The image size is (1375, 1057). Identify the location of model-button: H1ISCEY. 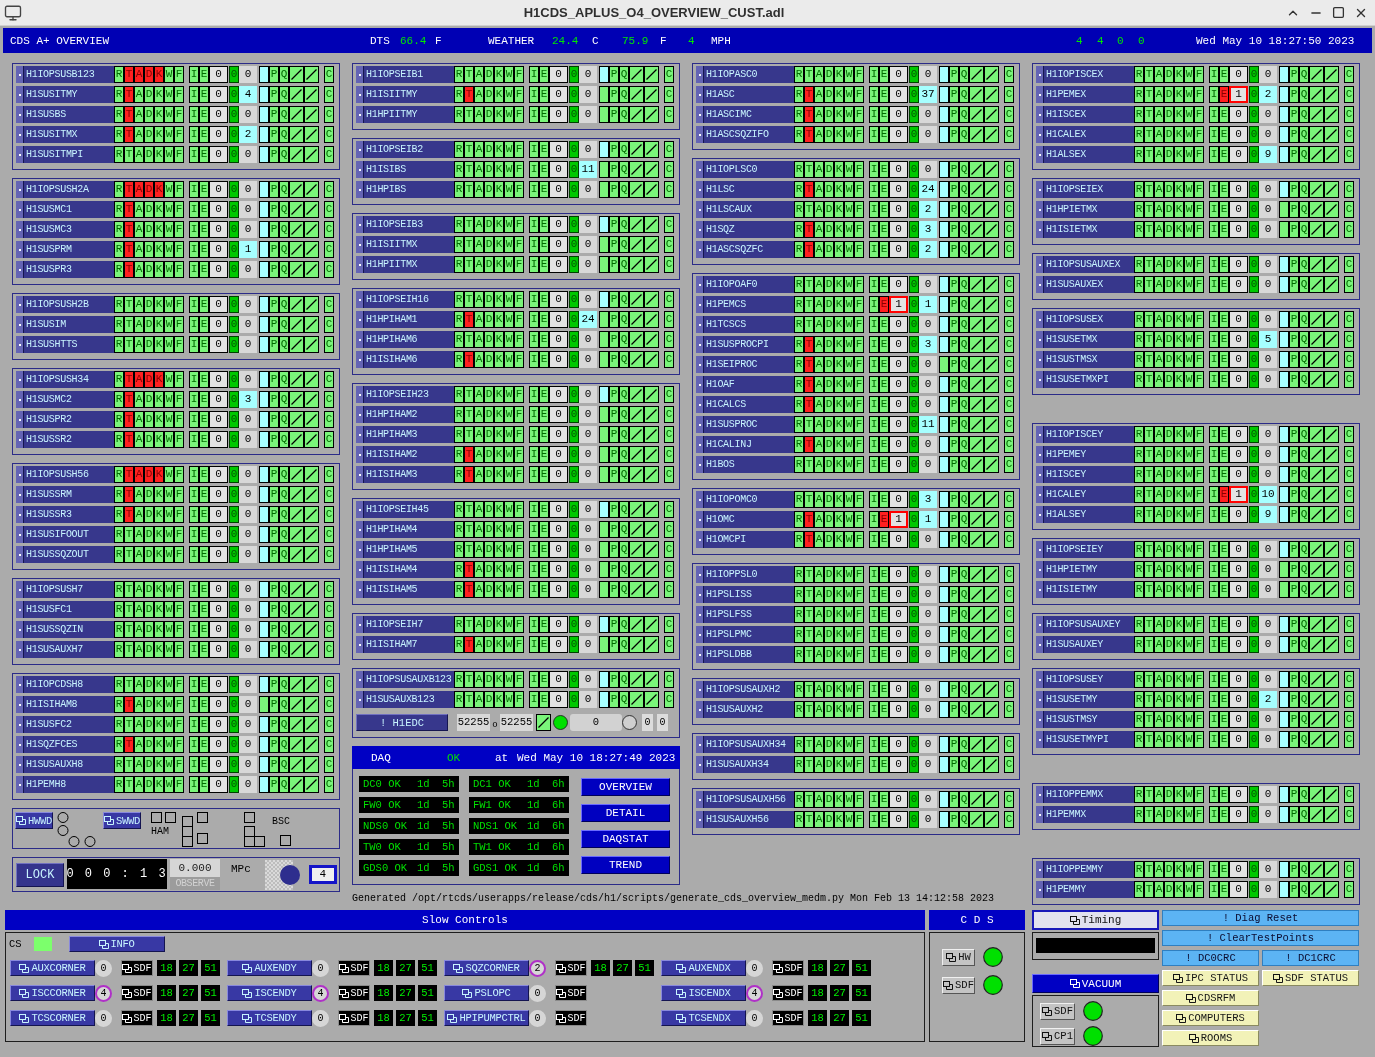
(1085, 474).